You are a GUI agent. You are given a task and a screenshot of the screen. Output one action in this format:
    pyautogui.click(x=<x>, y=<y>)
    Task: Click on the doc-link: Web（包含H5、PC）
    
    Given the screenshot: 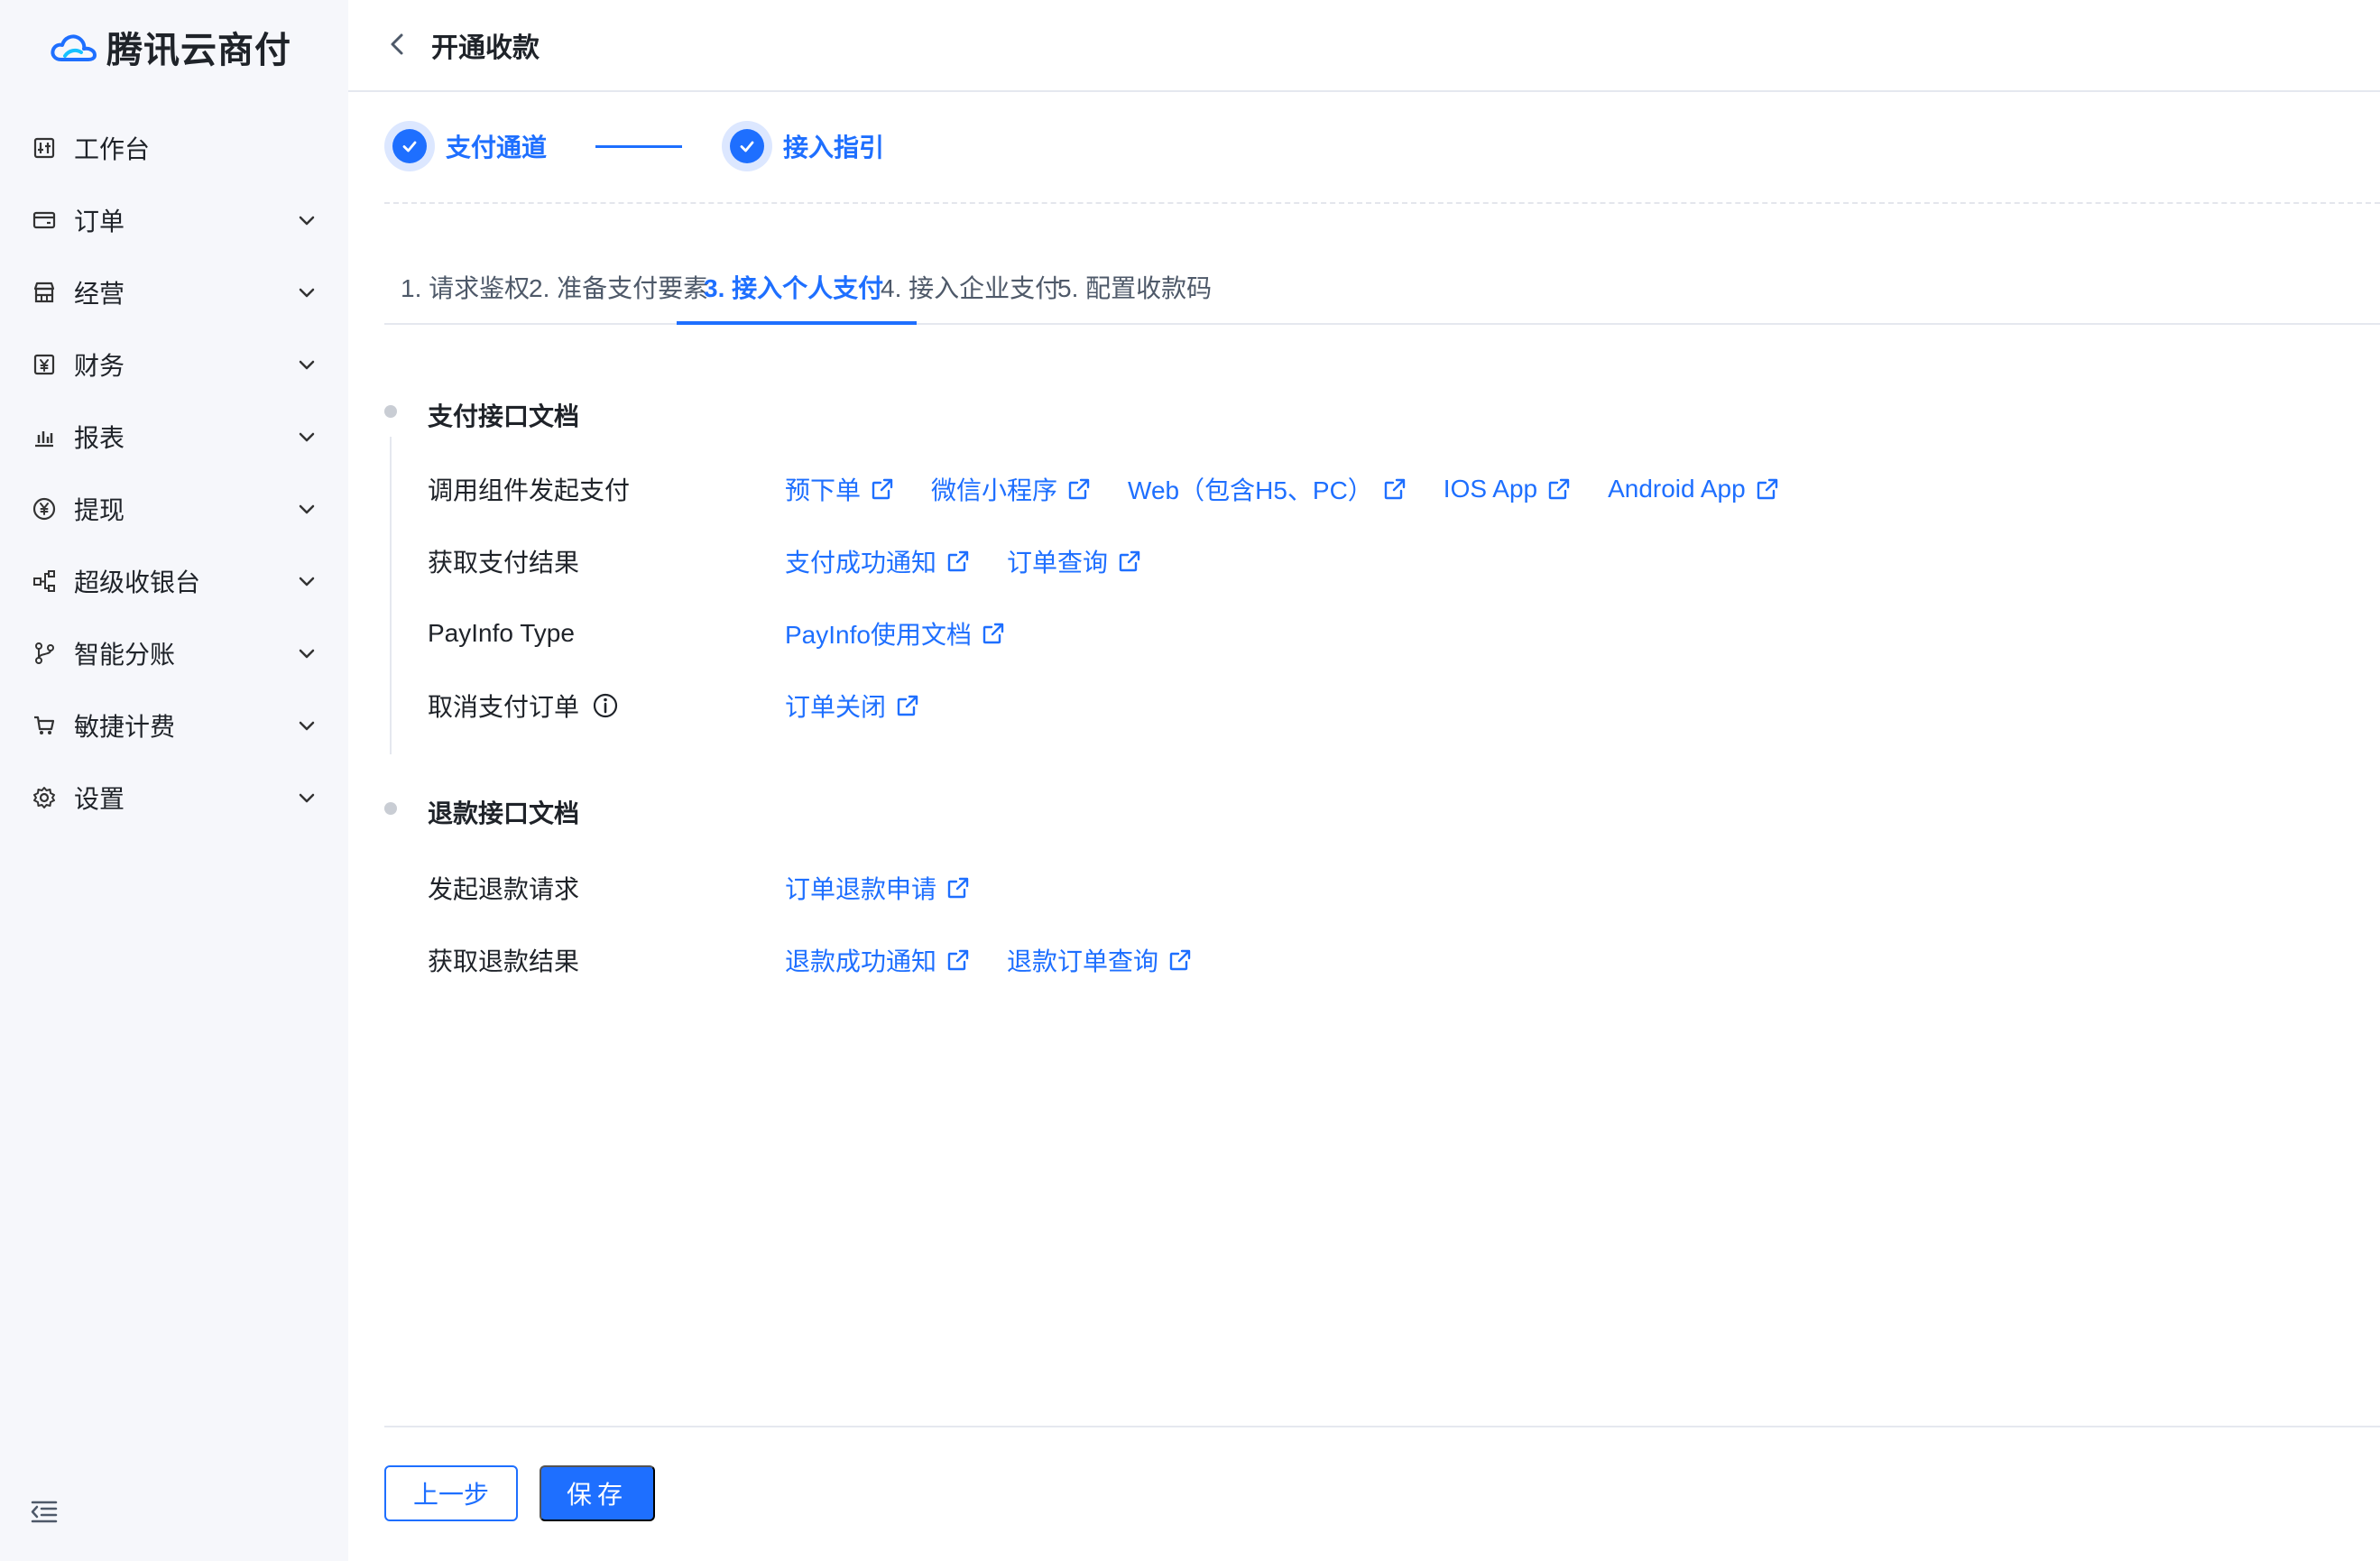 What is the action you would take?
    pyautogui.click(x=1267, y=489)
    